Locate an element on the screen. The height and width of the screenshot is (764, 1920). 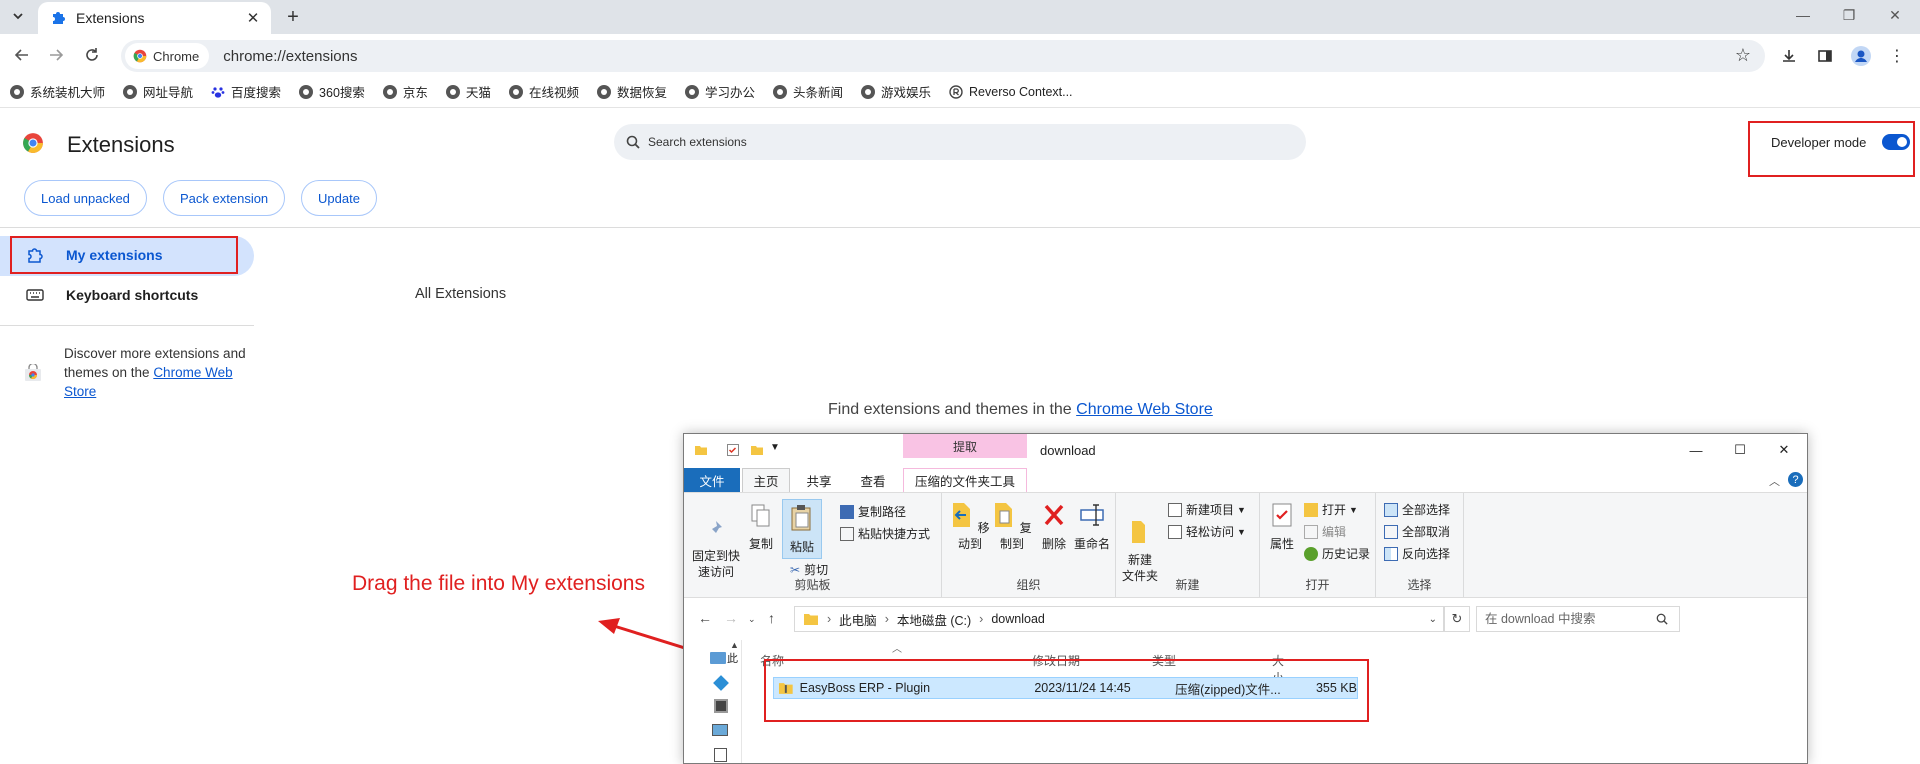
pack-extension-button: Pack extension is located at coordinates (224, 198).